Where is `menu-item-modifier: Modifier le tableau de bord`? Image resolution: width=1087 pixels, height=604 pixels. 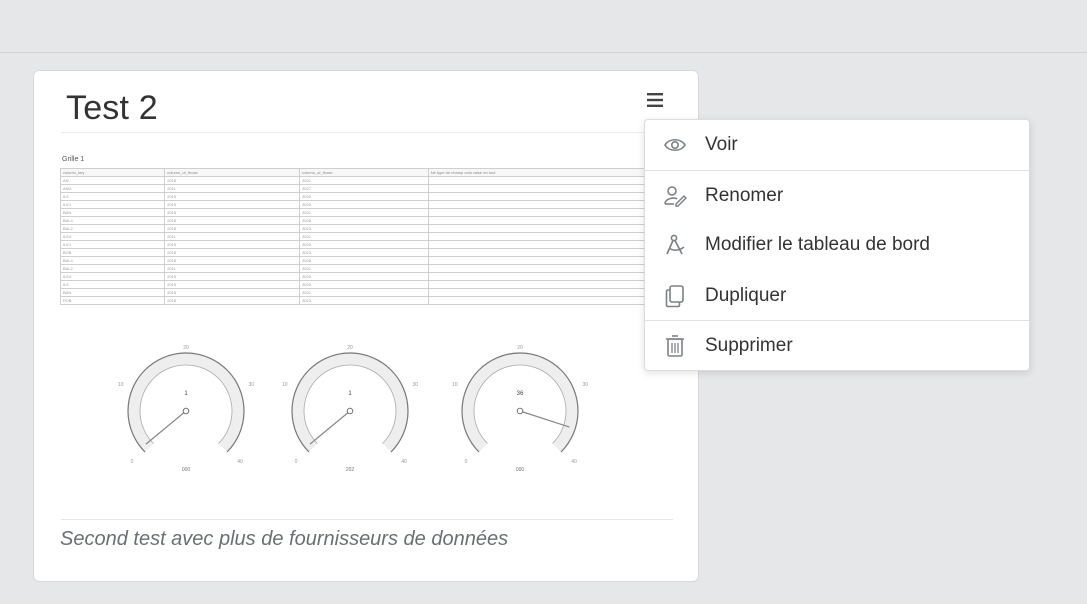 menu-item-modifier: Modifier le tableau de bord is located at coordinates (837, 245).